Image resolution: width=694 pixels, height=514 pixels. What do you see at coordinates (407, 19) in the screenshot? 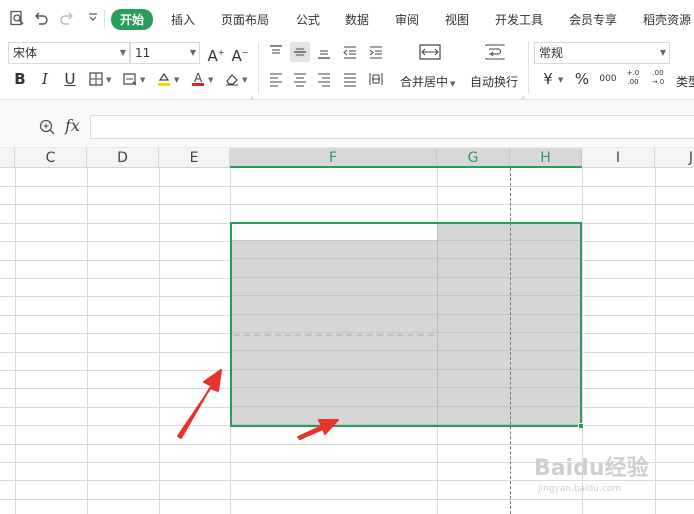
I see `tab-review: 审阅` at bounding box center [407, 19].